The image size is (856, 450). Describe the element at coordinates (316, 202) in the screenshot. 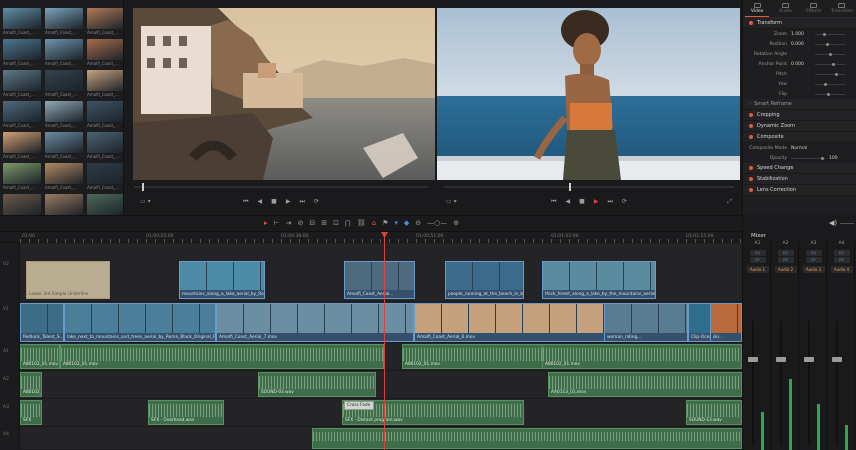

I see `loop-icon: ⟳` at that location.